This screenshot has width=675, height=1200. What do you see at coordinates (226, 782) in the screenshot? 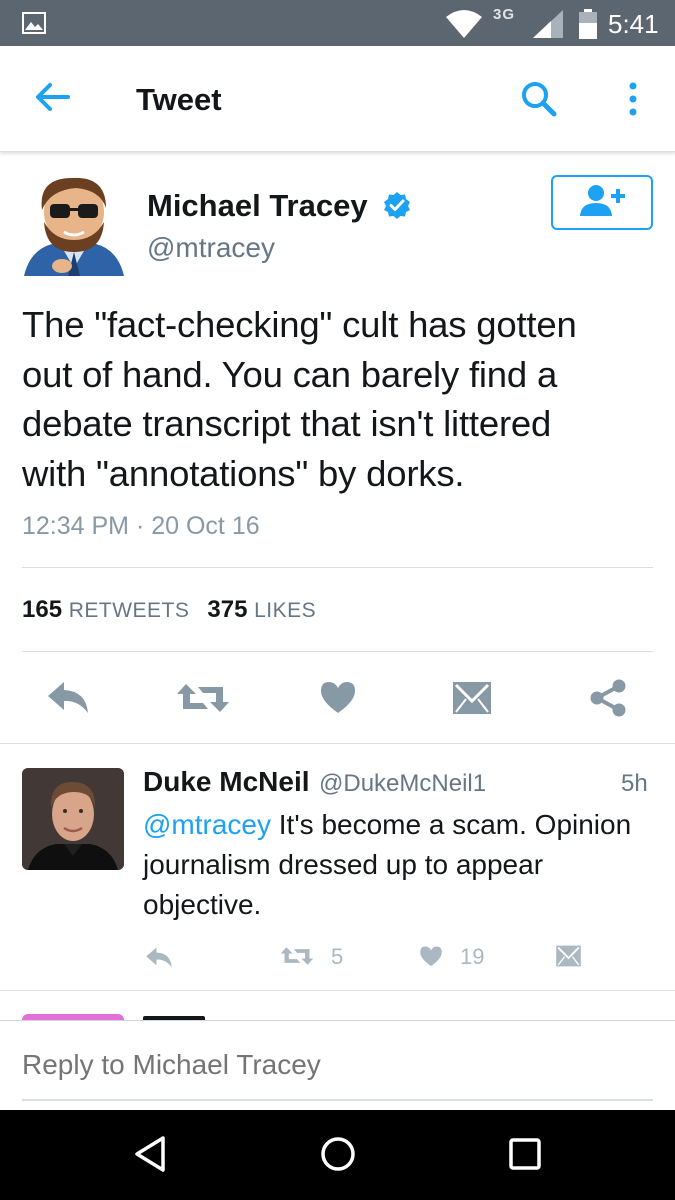
I see `reply-author-name: Duke McNeil` at bounding box center [226, 782].